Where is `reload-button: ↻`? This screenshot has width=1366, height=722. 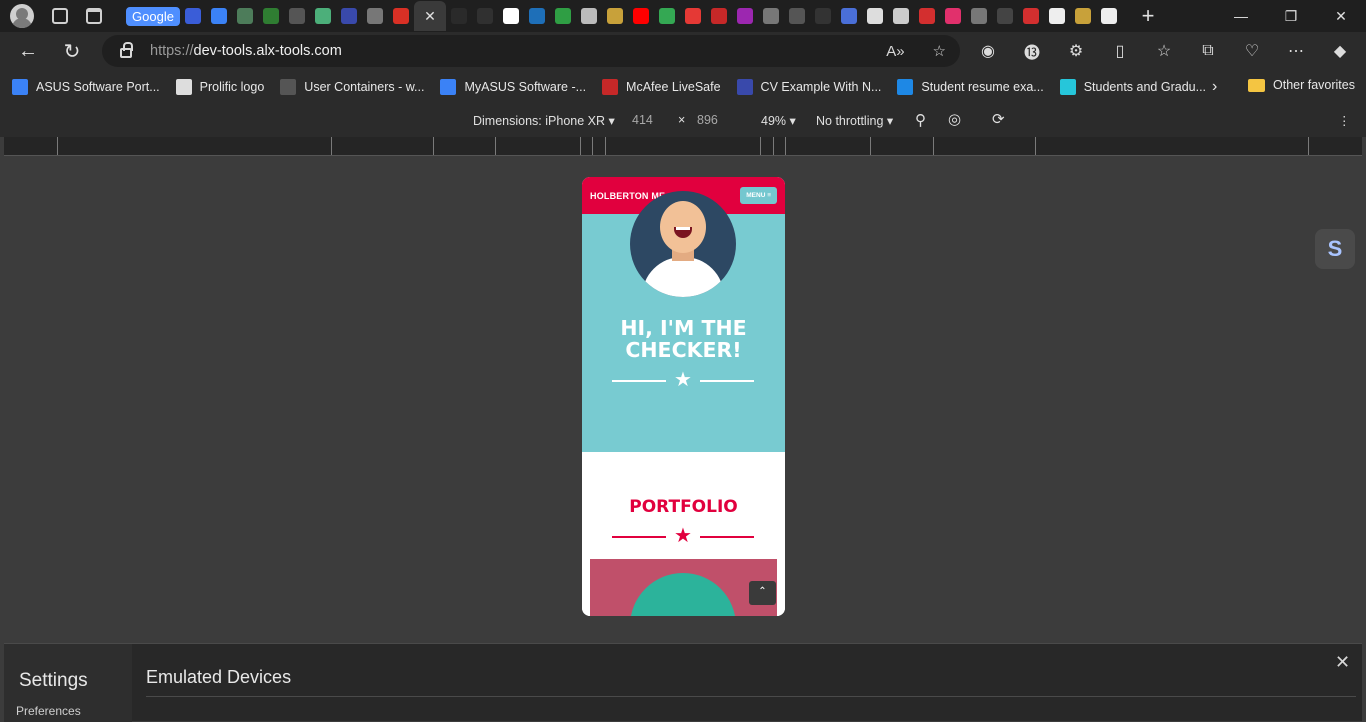 reload-button: ↻ is located at coordinates (72, 51).